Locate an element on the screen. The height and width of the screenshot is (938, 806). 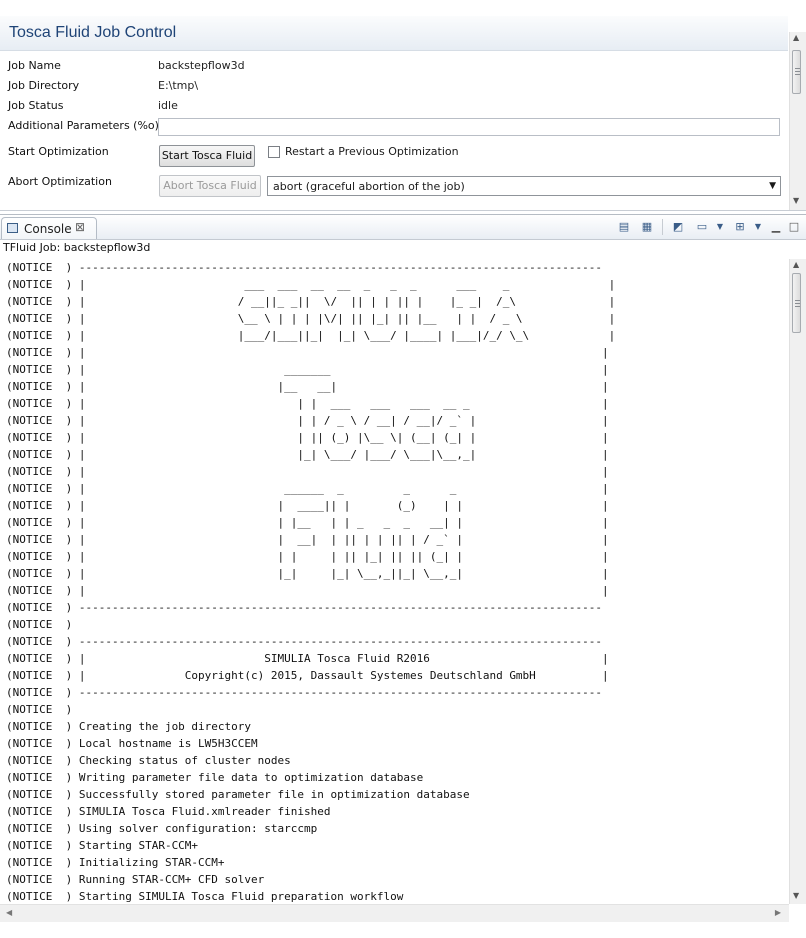
open-console-icon: ⊞ is located at coordinates (740, 226).